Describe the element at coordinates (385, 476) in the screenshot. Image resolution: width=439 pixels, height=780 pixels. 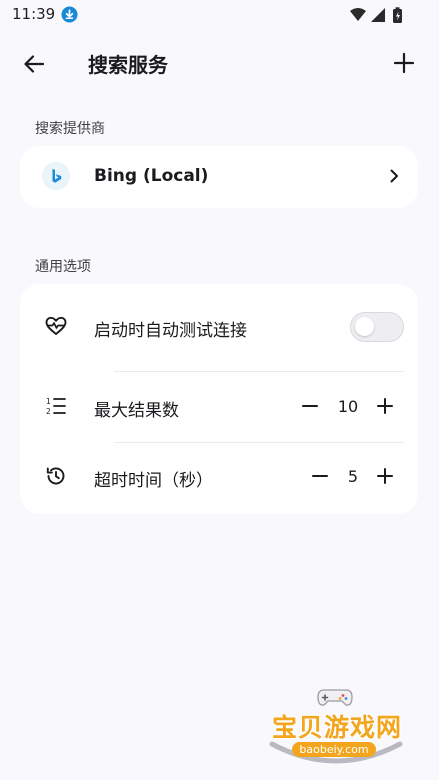
I see `timeout-increment-button` at that location.